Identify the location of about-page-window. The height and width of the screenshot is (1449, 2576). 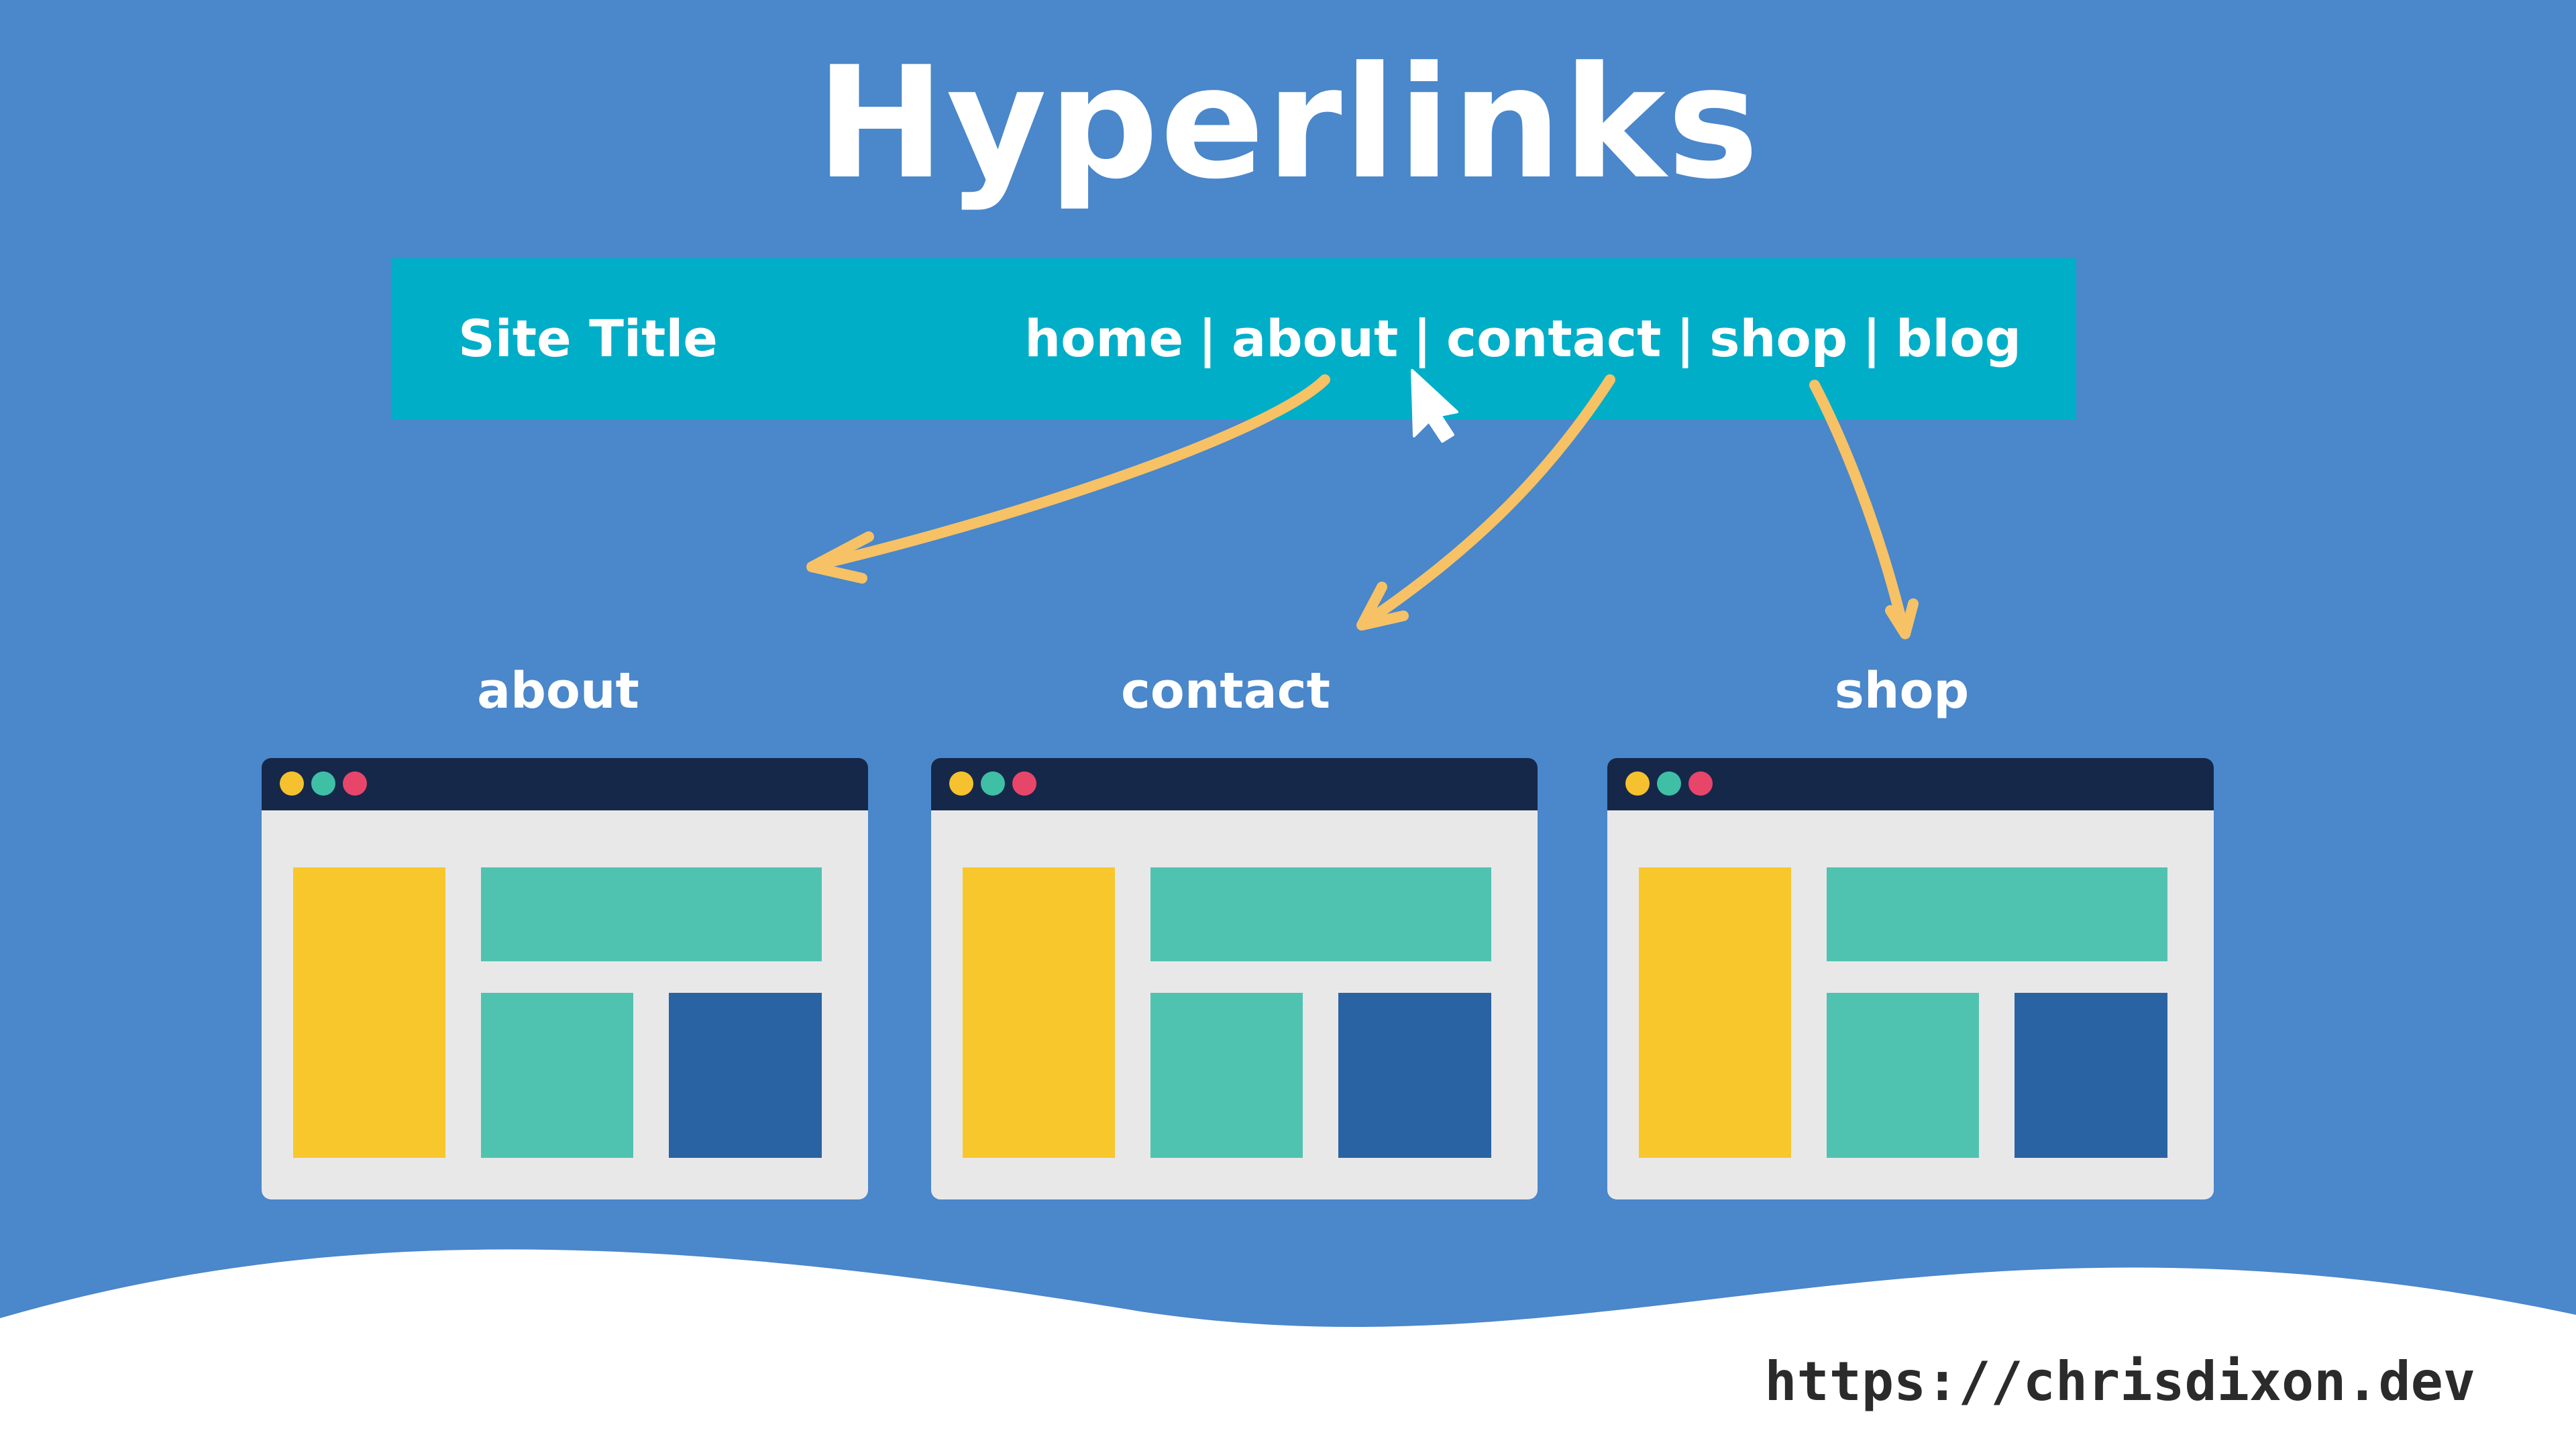
(565, 978).